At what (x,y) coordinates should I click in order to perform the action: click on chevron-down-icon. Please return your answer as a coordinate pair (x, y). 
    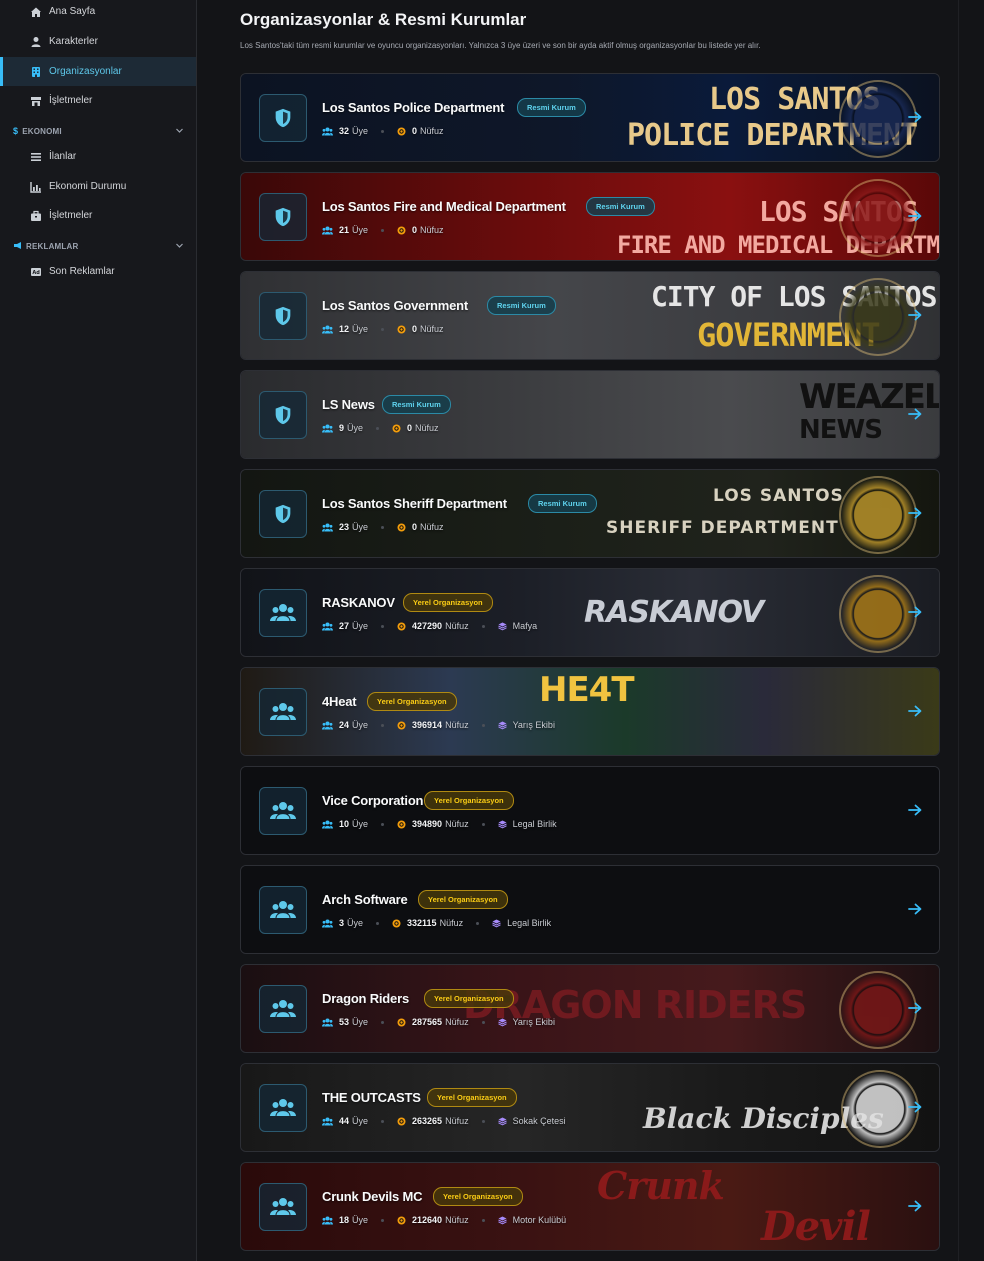
    Looking at the image, I should click on (179, 131).